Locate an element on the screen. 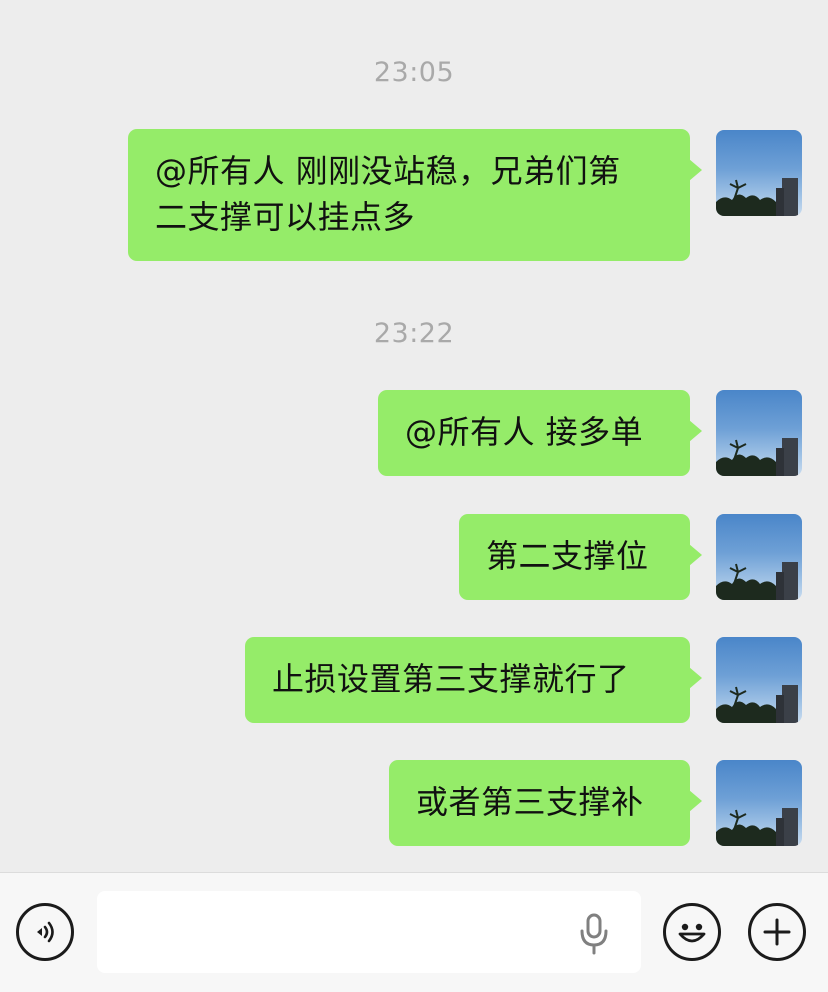 The width and height of the screenshot is (828, 992). message-bubble: 或者第三支撑补 is located at coordinates (545, 803).